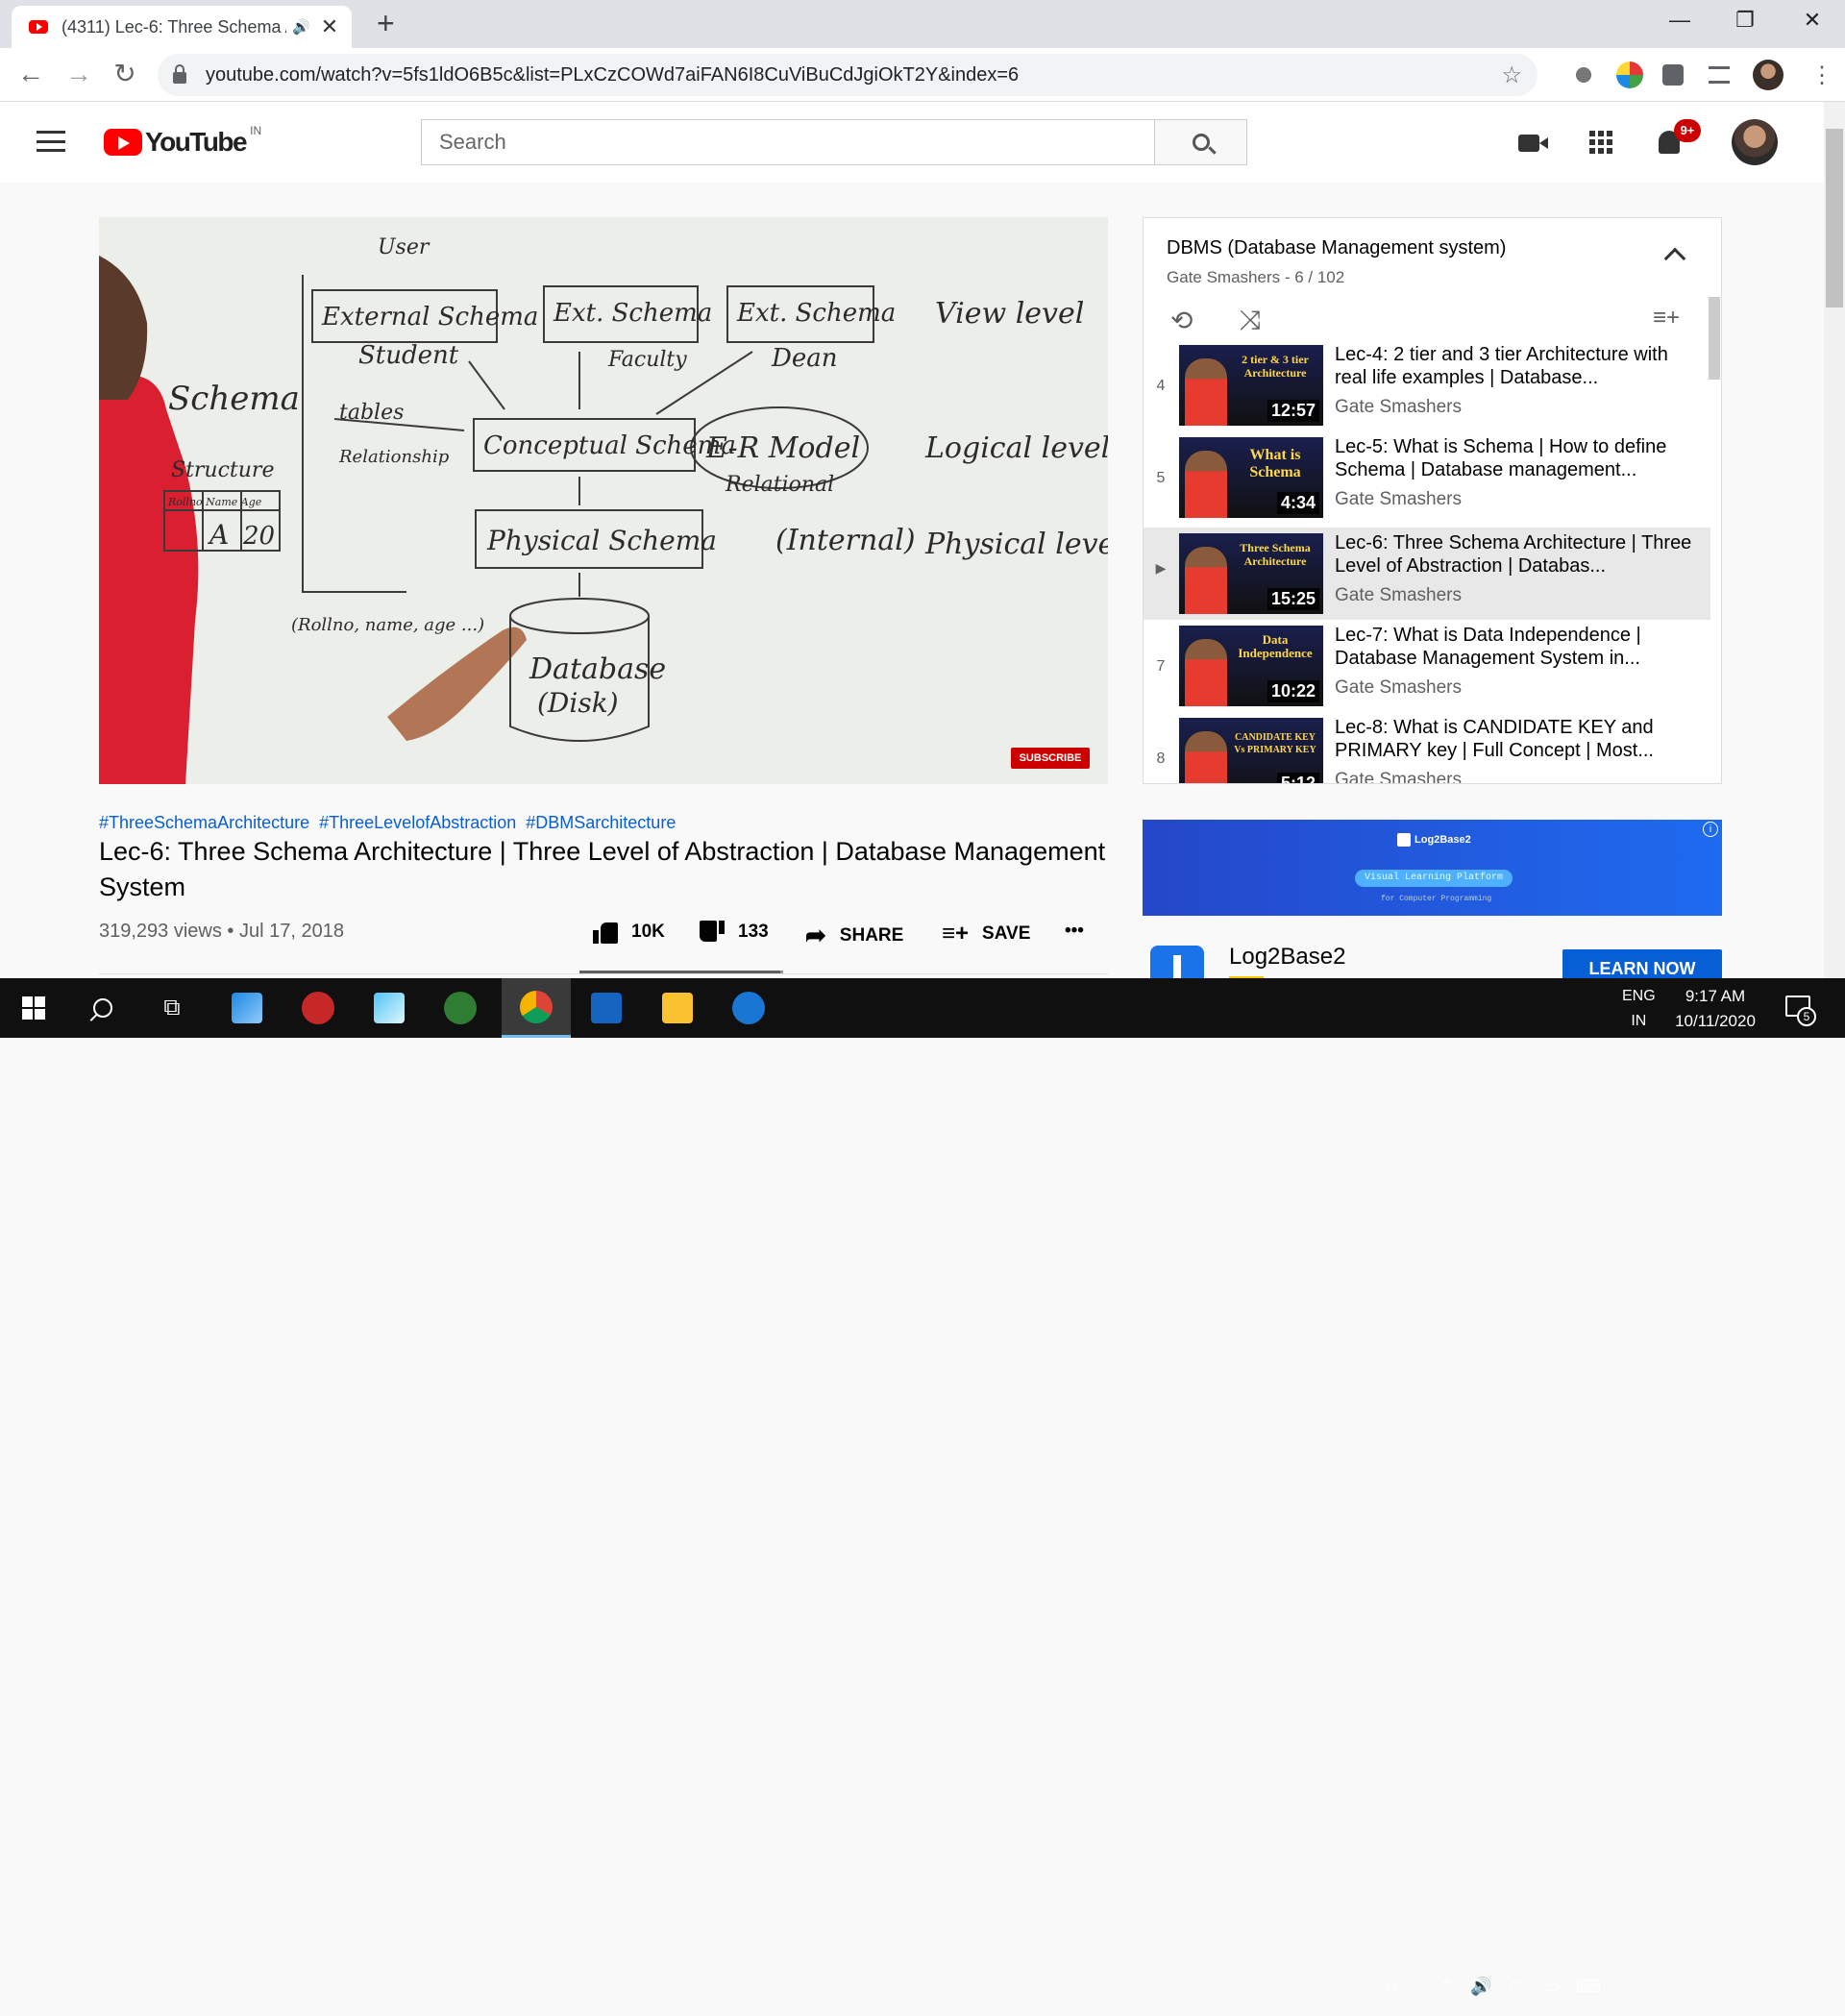 The image size is (1845, 2016). What do you see at coordinates (1745, 20) in the screenshot?
I see `maximize-button: ❐` at bounding box center [1745, 20].